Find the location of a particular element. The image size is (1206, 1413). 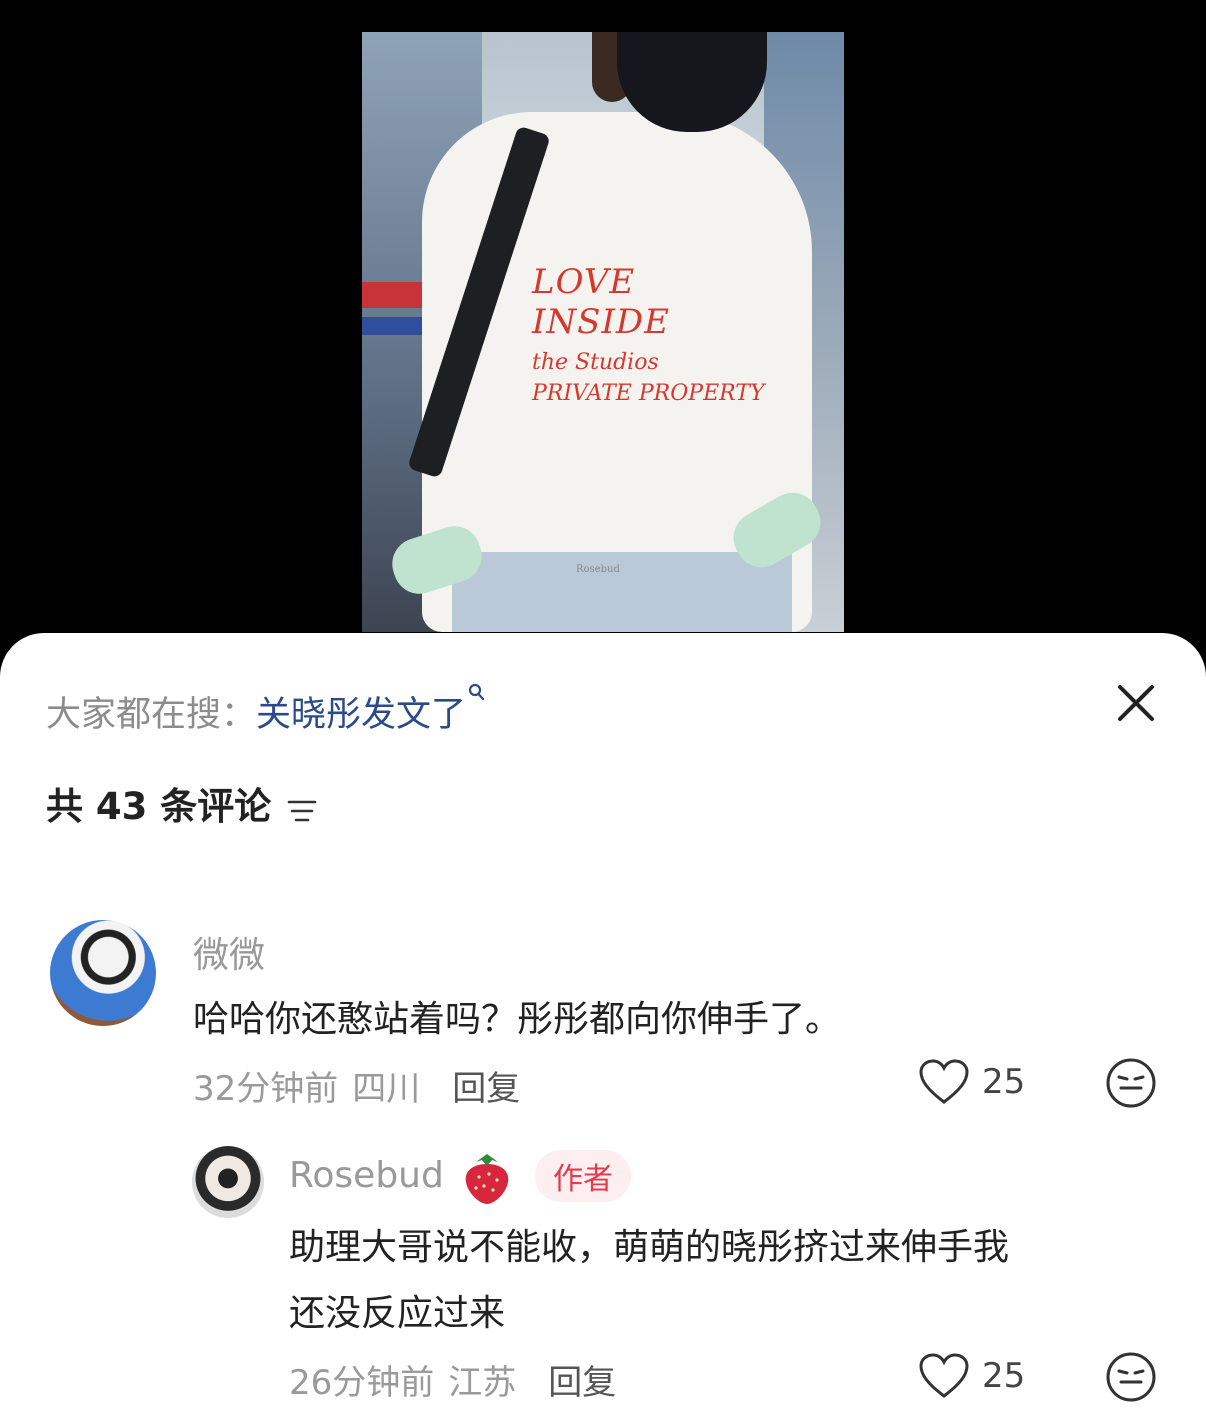

reply-username: Rosebud is located at coordinates (366, 1175).